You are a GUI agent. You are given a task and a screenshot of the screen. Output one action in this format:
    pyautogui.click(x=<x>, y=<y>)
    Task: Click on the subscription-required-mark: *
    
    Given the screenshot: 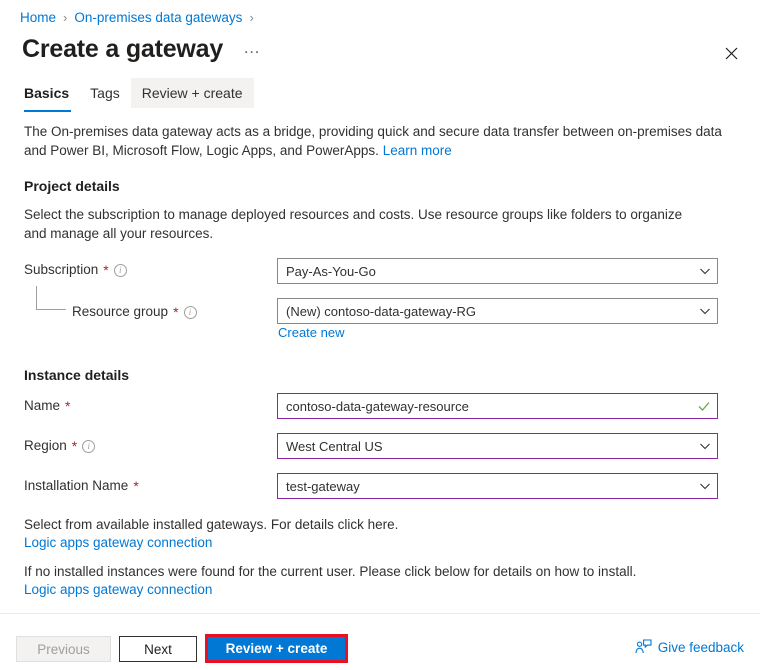 What is the action you would take?
    pyautogui.click(x=106, y=269)
    